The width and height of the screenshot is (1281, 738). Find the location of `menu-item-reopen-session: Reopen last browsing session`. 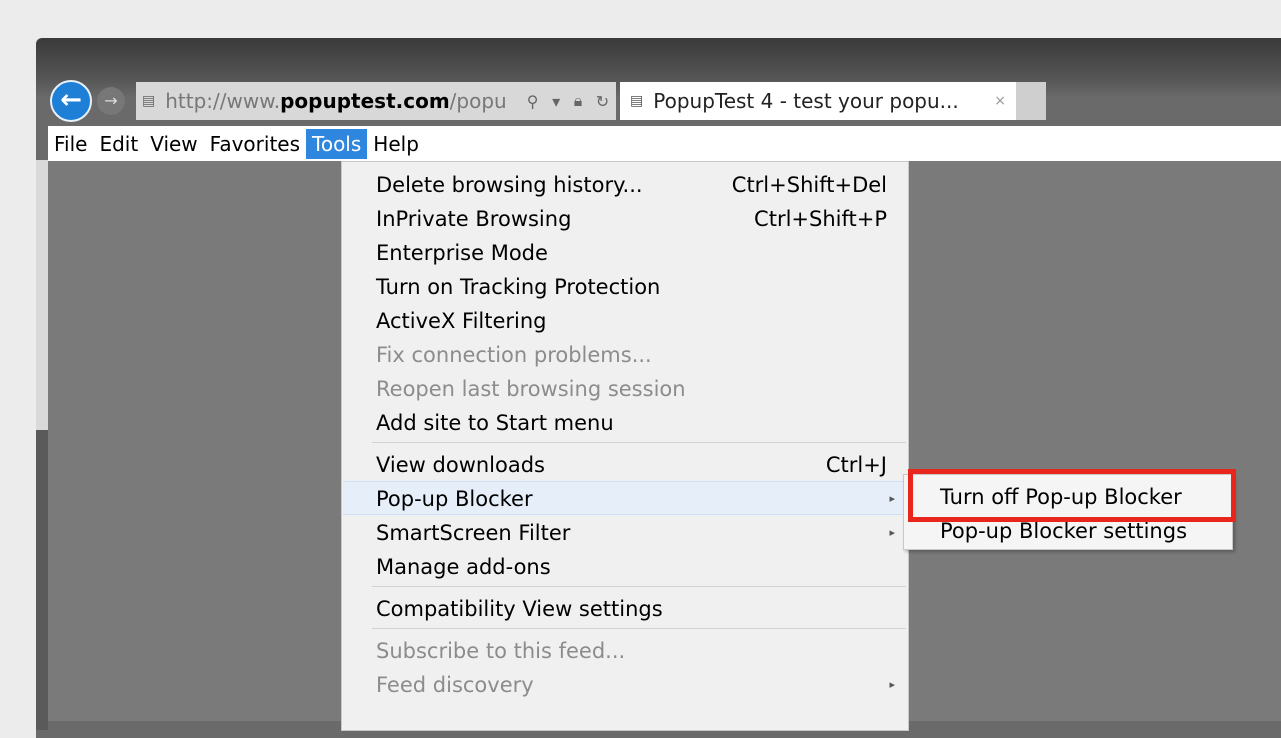

menu-item-reopen-session: Reopen last browsing session is located at coordinates (625, 389).